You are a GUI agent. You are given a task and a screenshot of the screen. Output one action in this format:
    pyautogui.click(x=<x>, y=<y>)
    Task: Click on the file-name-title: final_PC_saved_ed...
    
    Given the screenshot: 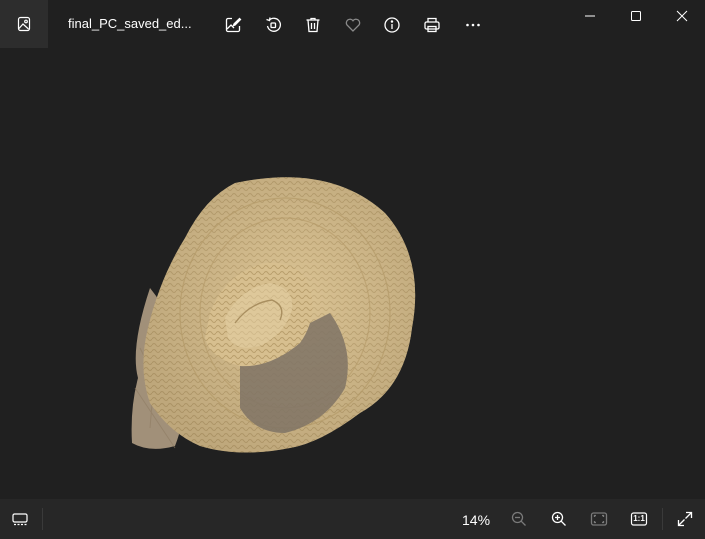 What is the action you would take?
    pyautogui.click(x=130, y=23)
    